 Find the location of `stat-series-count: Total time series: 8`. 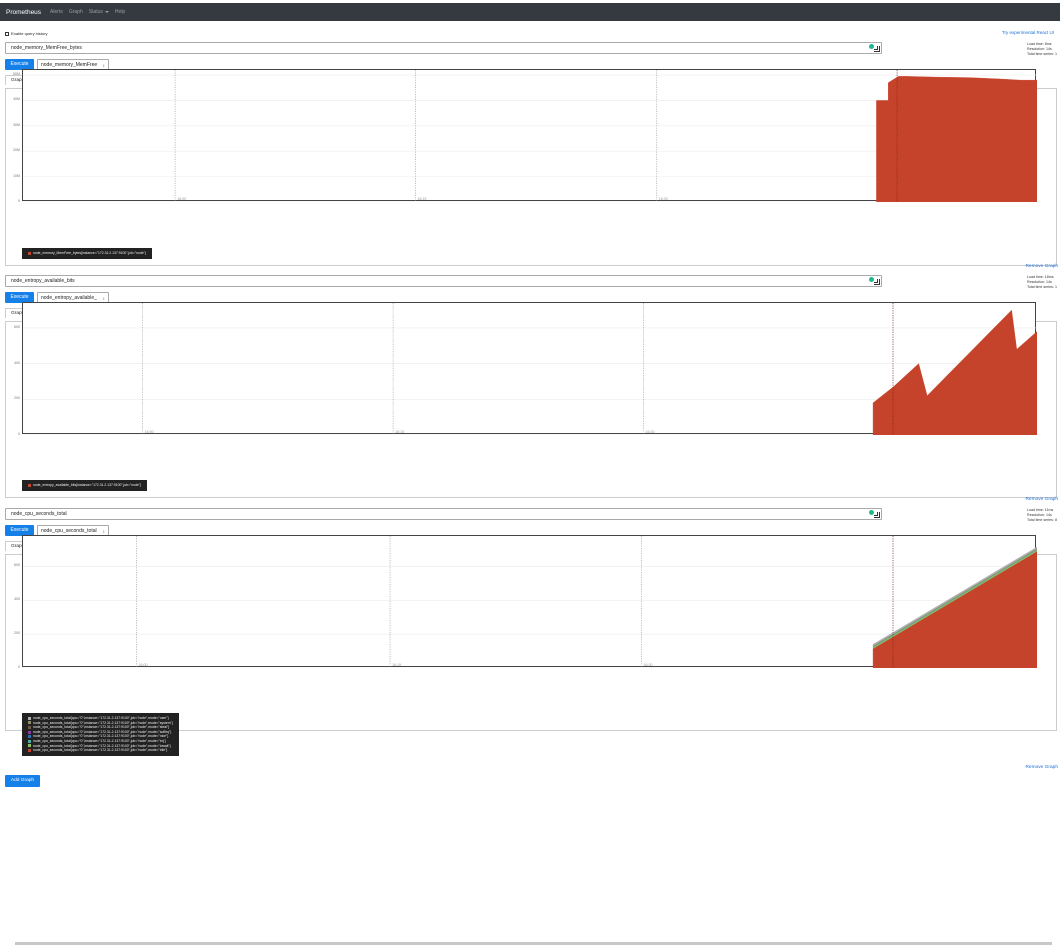

stat-series-count: Total time series: 8 is located at coordinates (1042, 520).